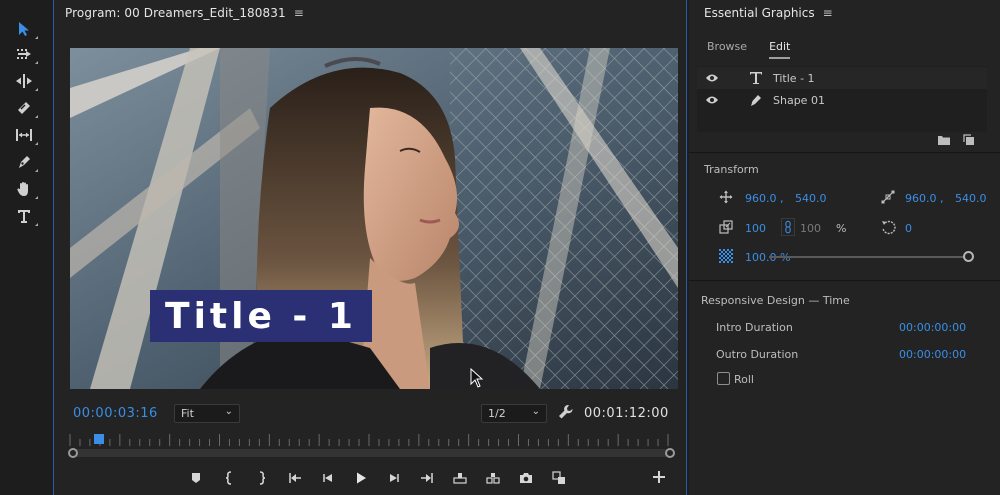 This screenshot has height=495, width=1000. What do you see at coordinates (799, 100) in the screenshot?
I see `layer-name: Shape 01` at bounding box center [799, 100].